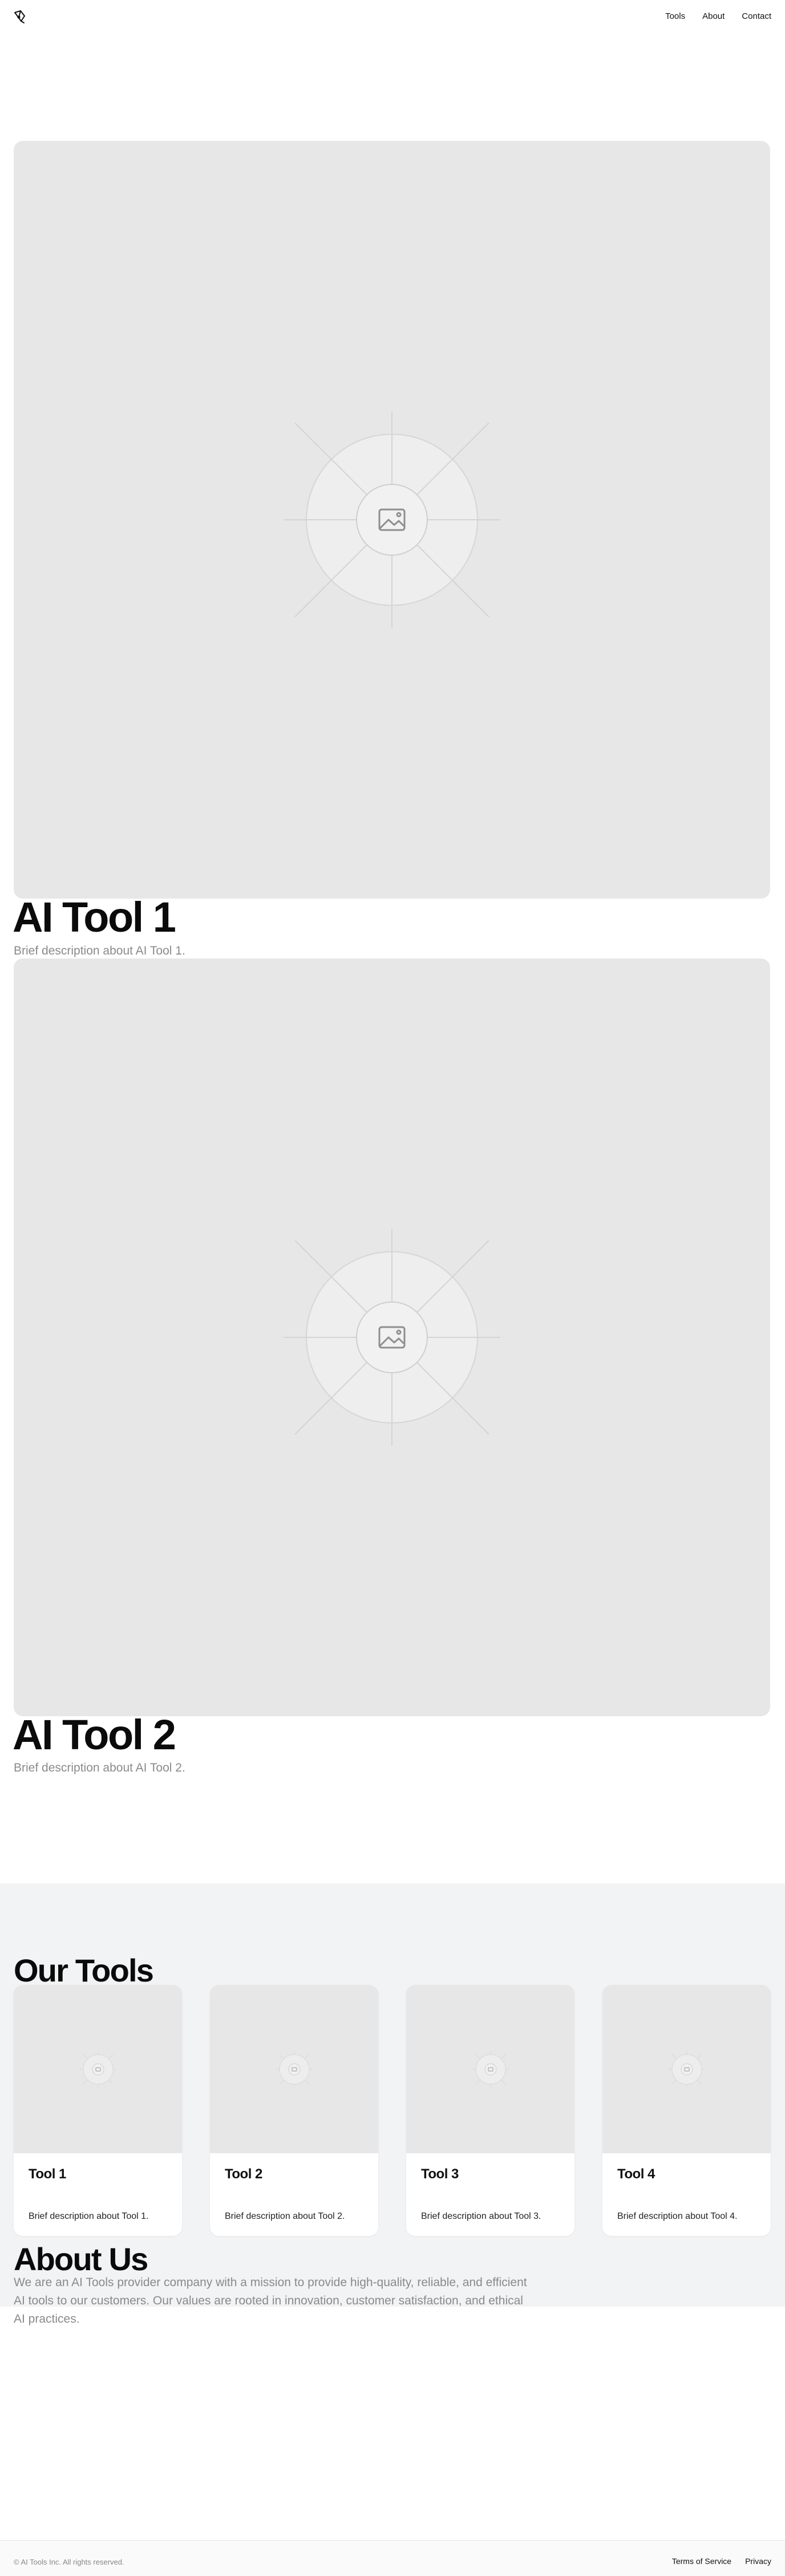 Image resolution: width=785 pixels, height=2576 pixels. Describe the element at coordinates (758, 2561) in the screenshot. I see `footer-link-privacy: Privacy` at that location.